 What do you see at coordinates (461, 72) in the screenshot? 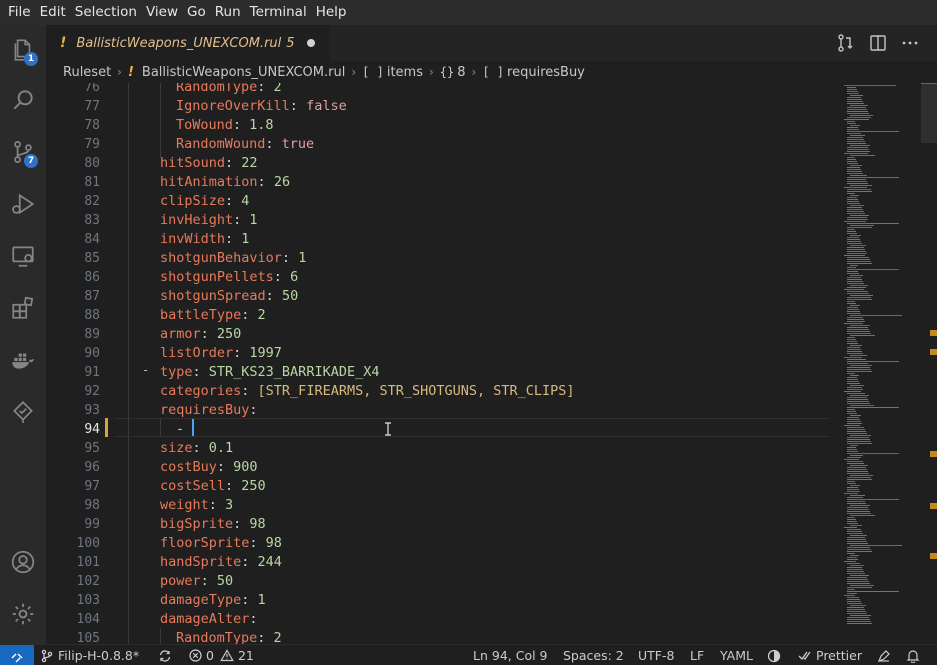
I see `breadcrumb-index: 8` at bounding box center [461, 72].